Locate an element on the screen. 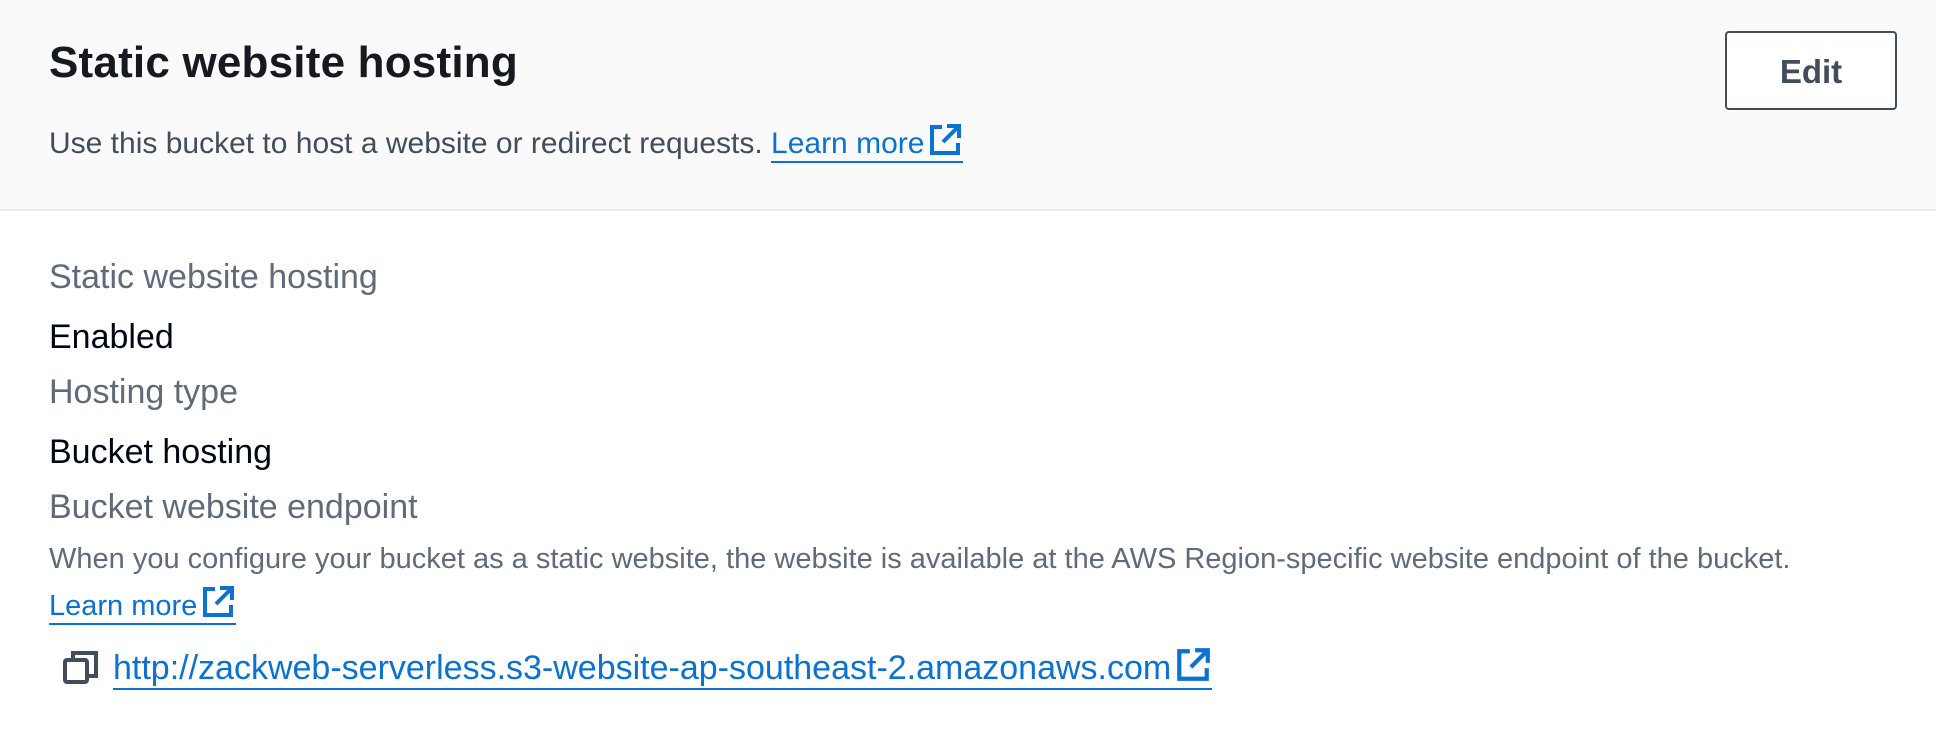  endpoint-learn-more-container: Learn more is located at coordinates (143, 604).